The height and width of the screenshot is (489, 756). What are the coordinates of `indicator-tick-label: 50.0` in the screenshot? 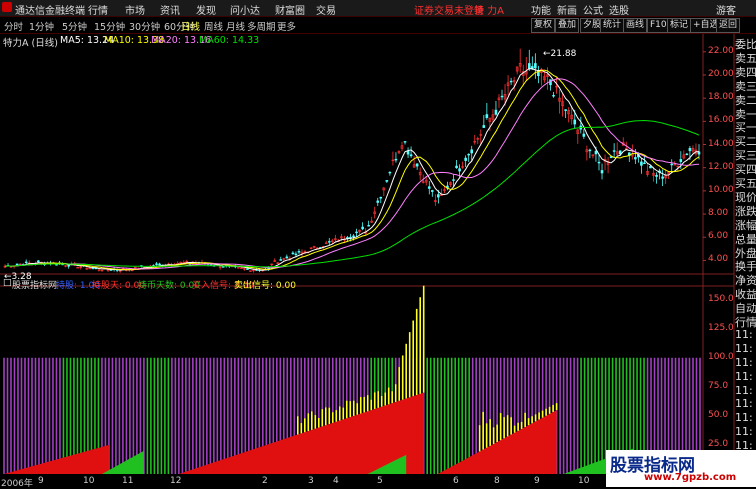 It's located at (718, 414).